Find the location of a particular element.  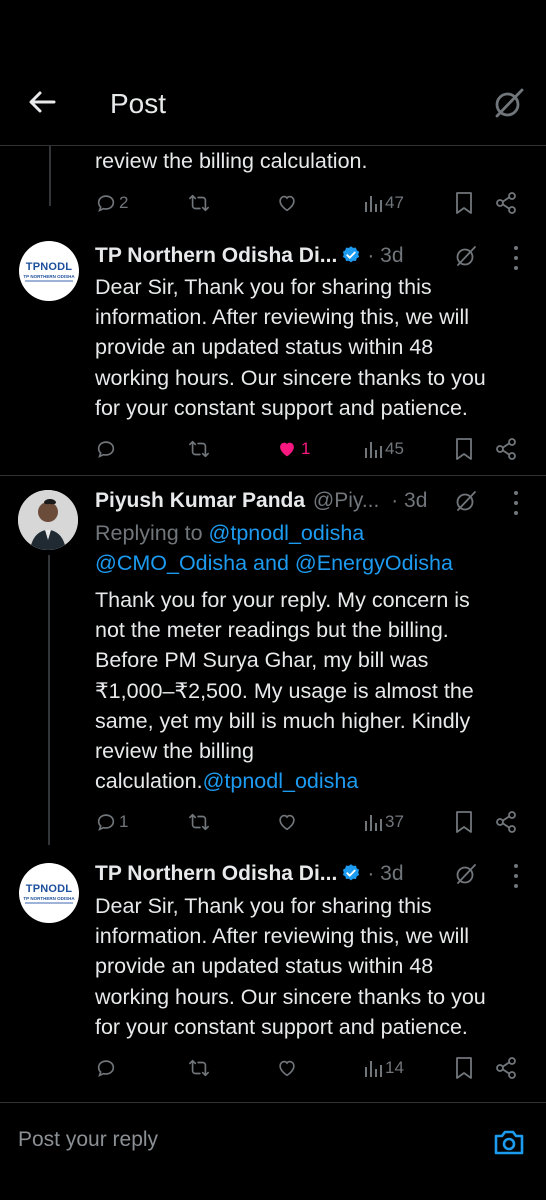

replying-and: and is located at coordinates (271, 563).